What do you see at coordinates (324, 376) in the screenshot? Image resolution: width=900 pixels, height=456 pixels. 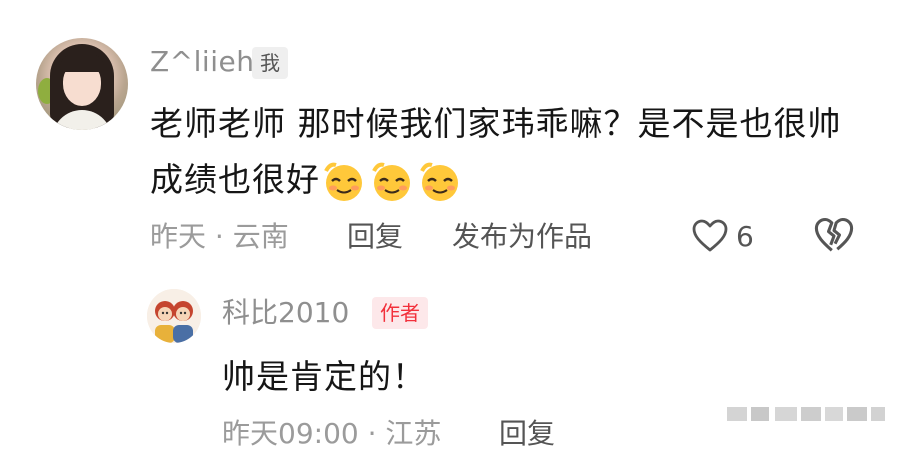 I see `reply-text: 帅是肯定的！` at bounding box center [324, 376].